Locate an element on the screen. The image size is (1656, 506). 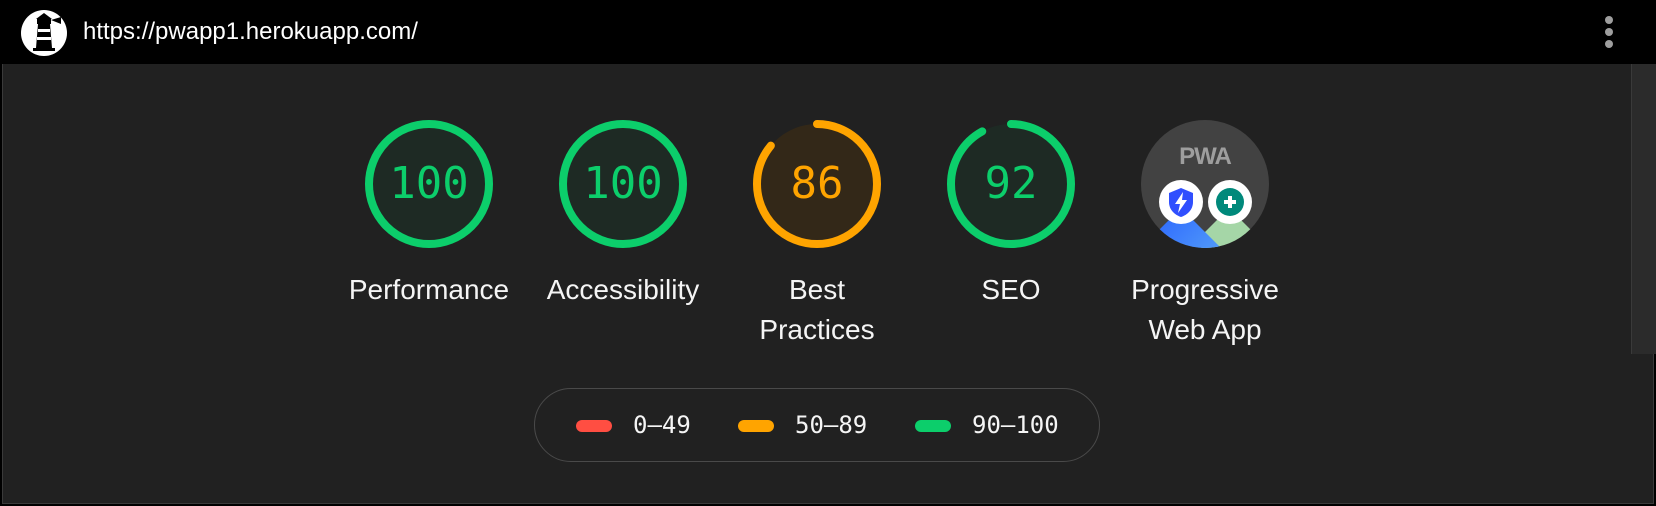
legend-swatch-fail is located at coordinates (594, 426).